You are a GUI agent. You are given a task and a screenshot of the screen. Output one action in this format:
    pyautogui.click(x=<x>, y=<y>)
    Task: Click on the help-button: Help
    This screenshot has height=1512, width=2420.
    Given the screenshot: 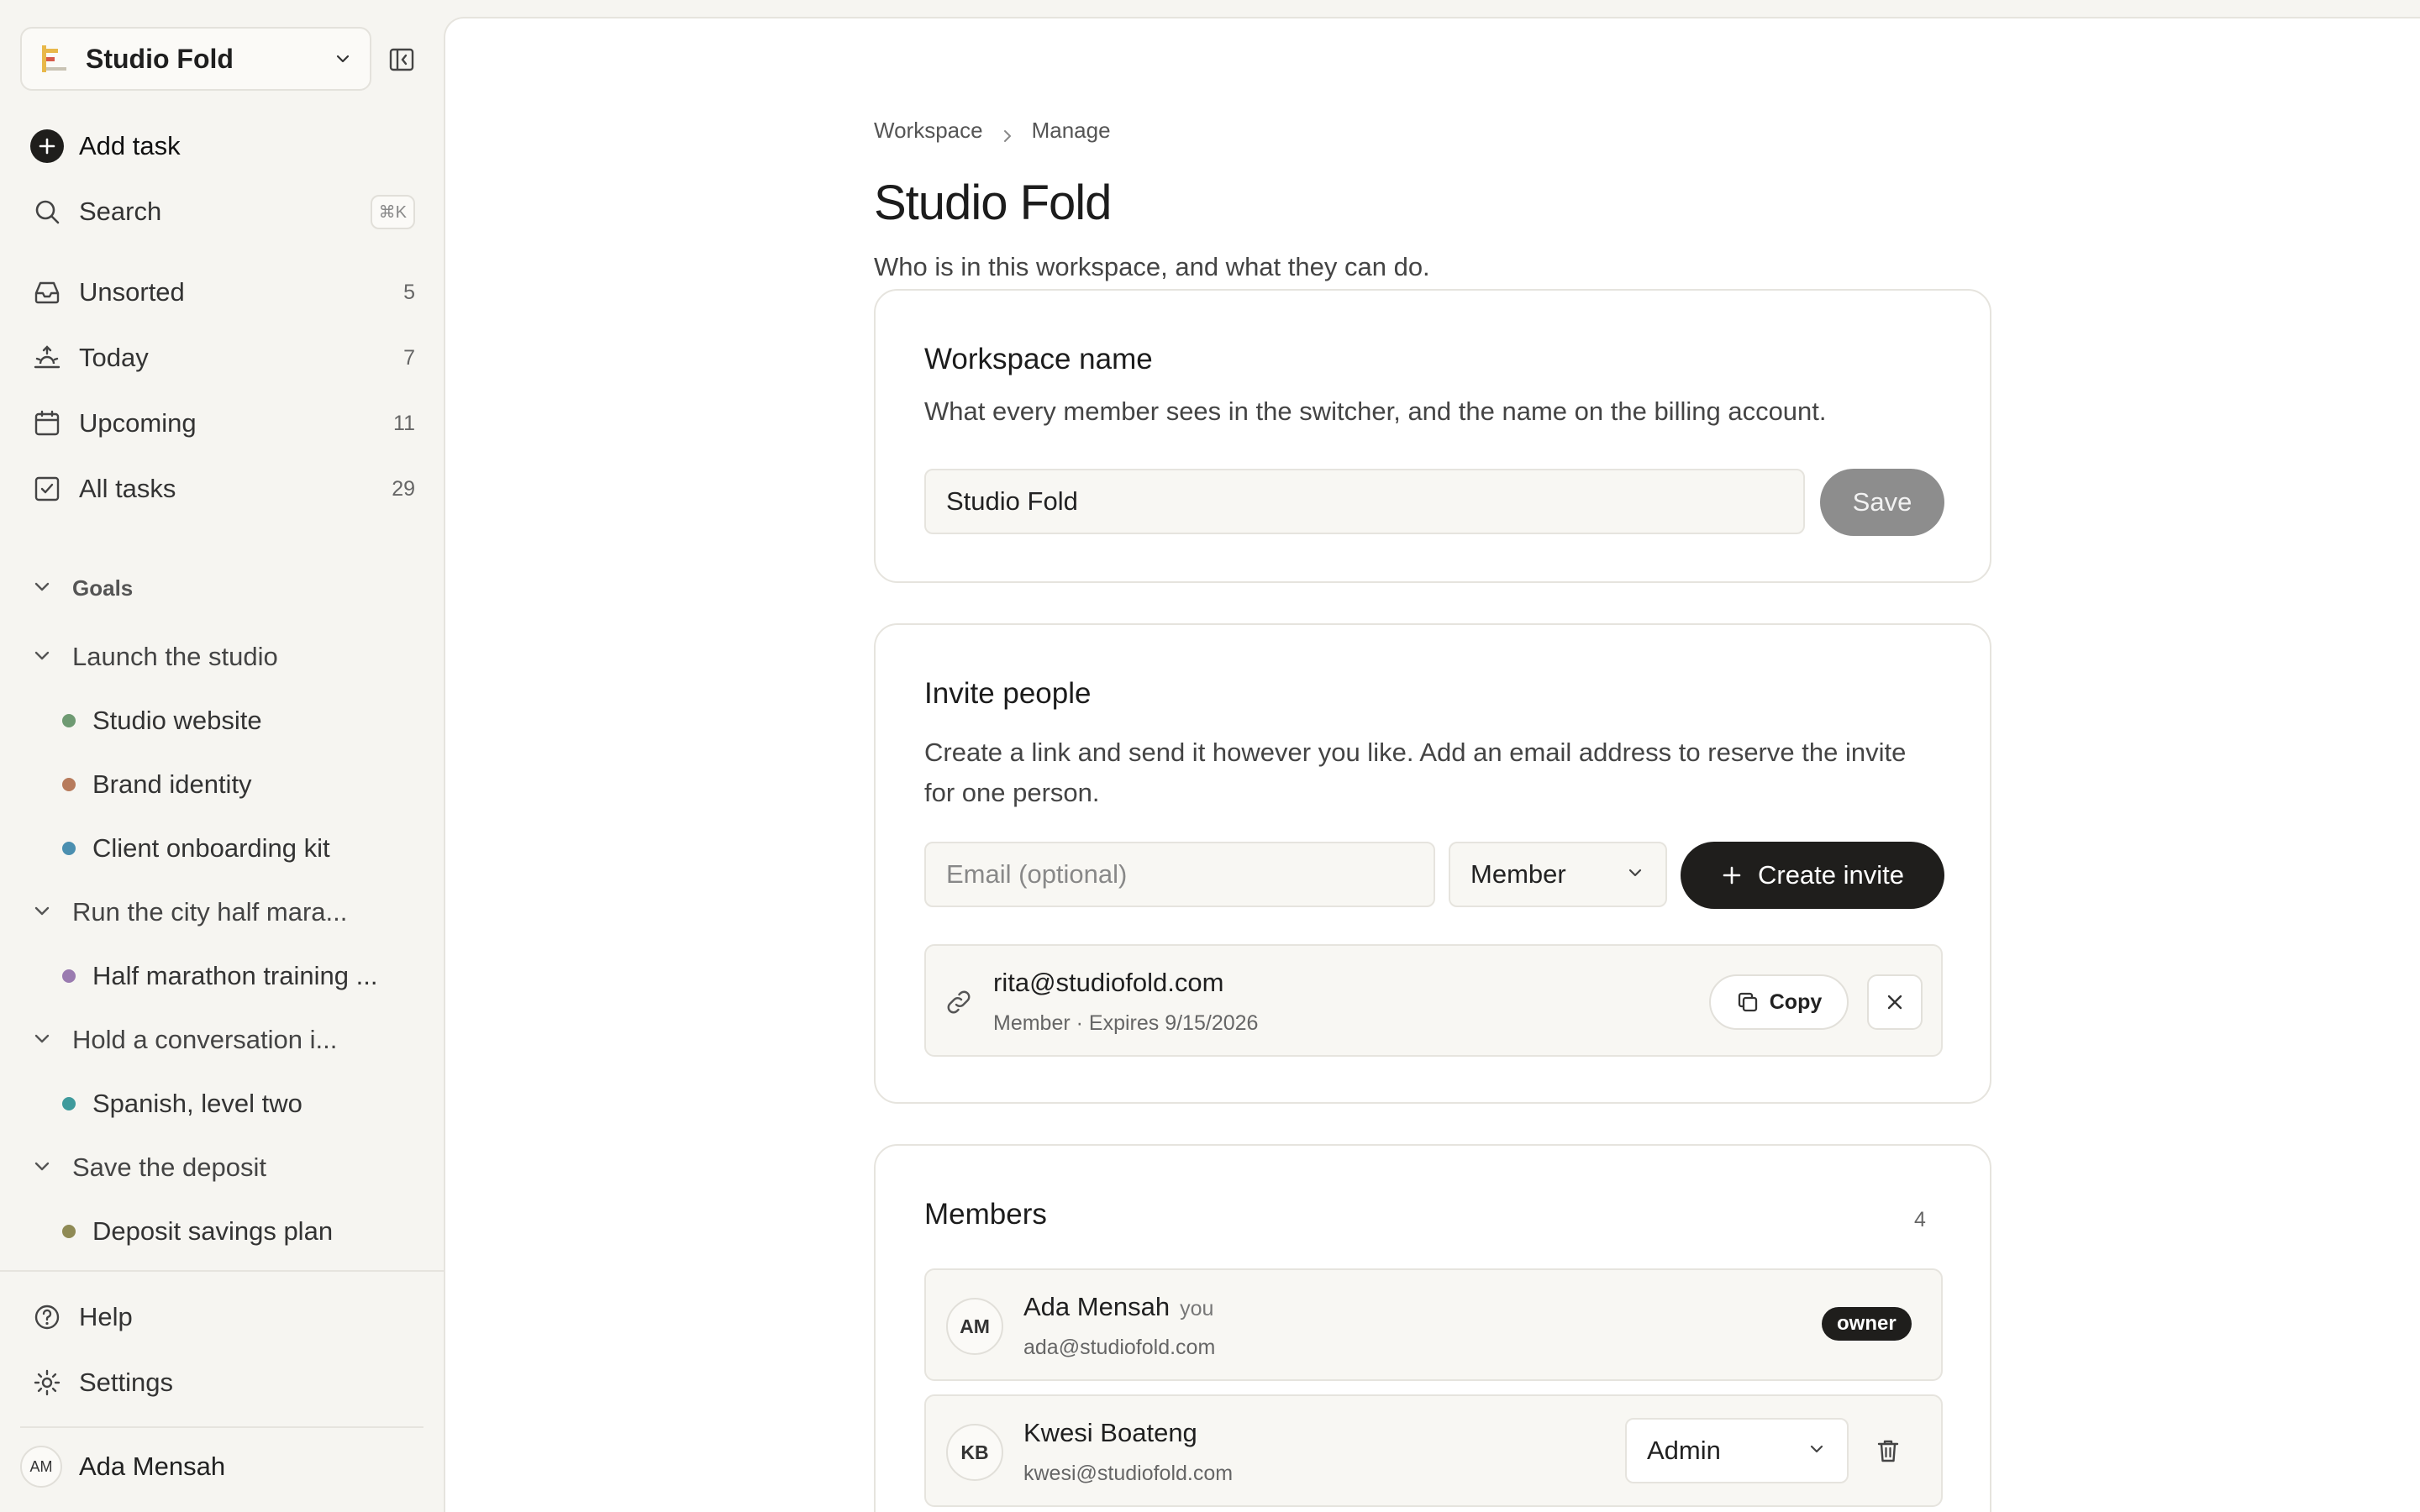 What is the action you would take?
    pyautogui.click(x=223, y=1317)
    